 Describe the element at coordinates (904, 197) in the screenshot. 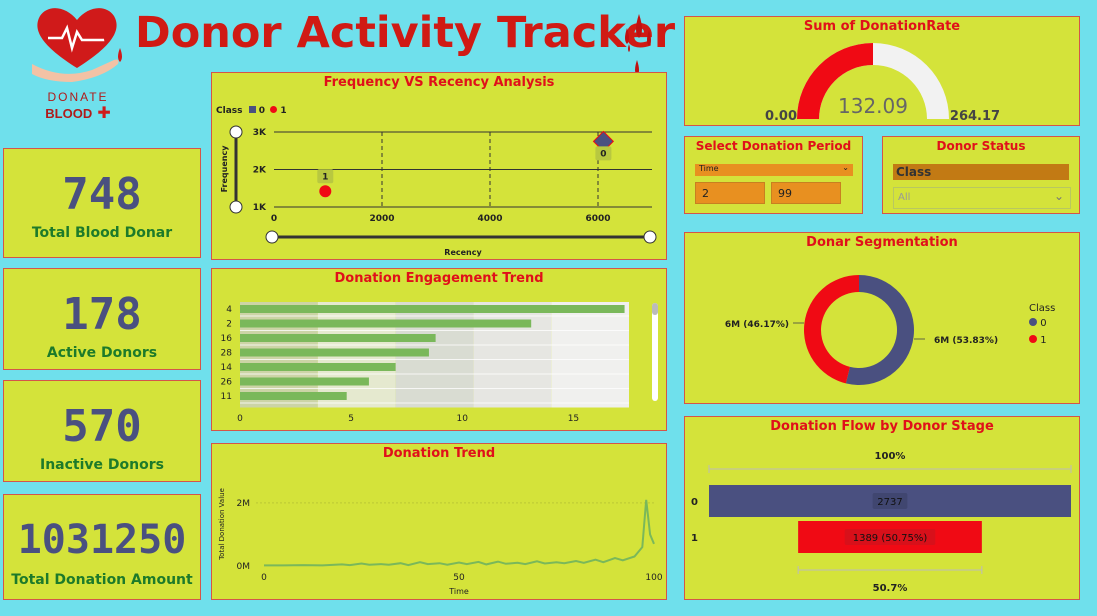

I see `status-selected: All` at that location.